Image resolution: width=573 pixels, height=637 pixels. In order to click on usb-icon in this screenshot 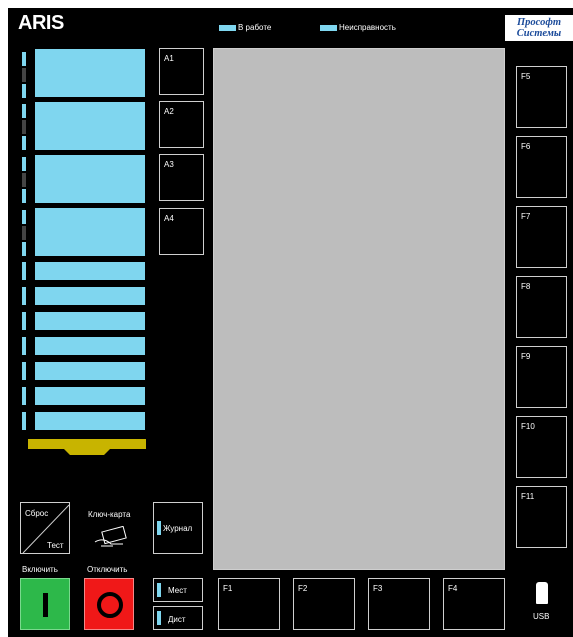, I will do `click(542, 593)`.